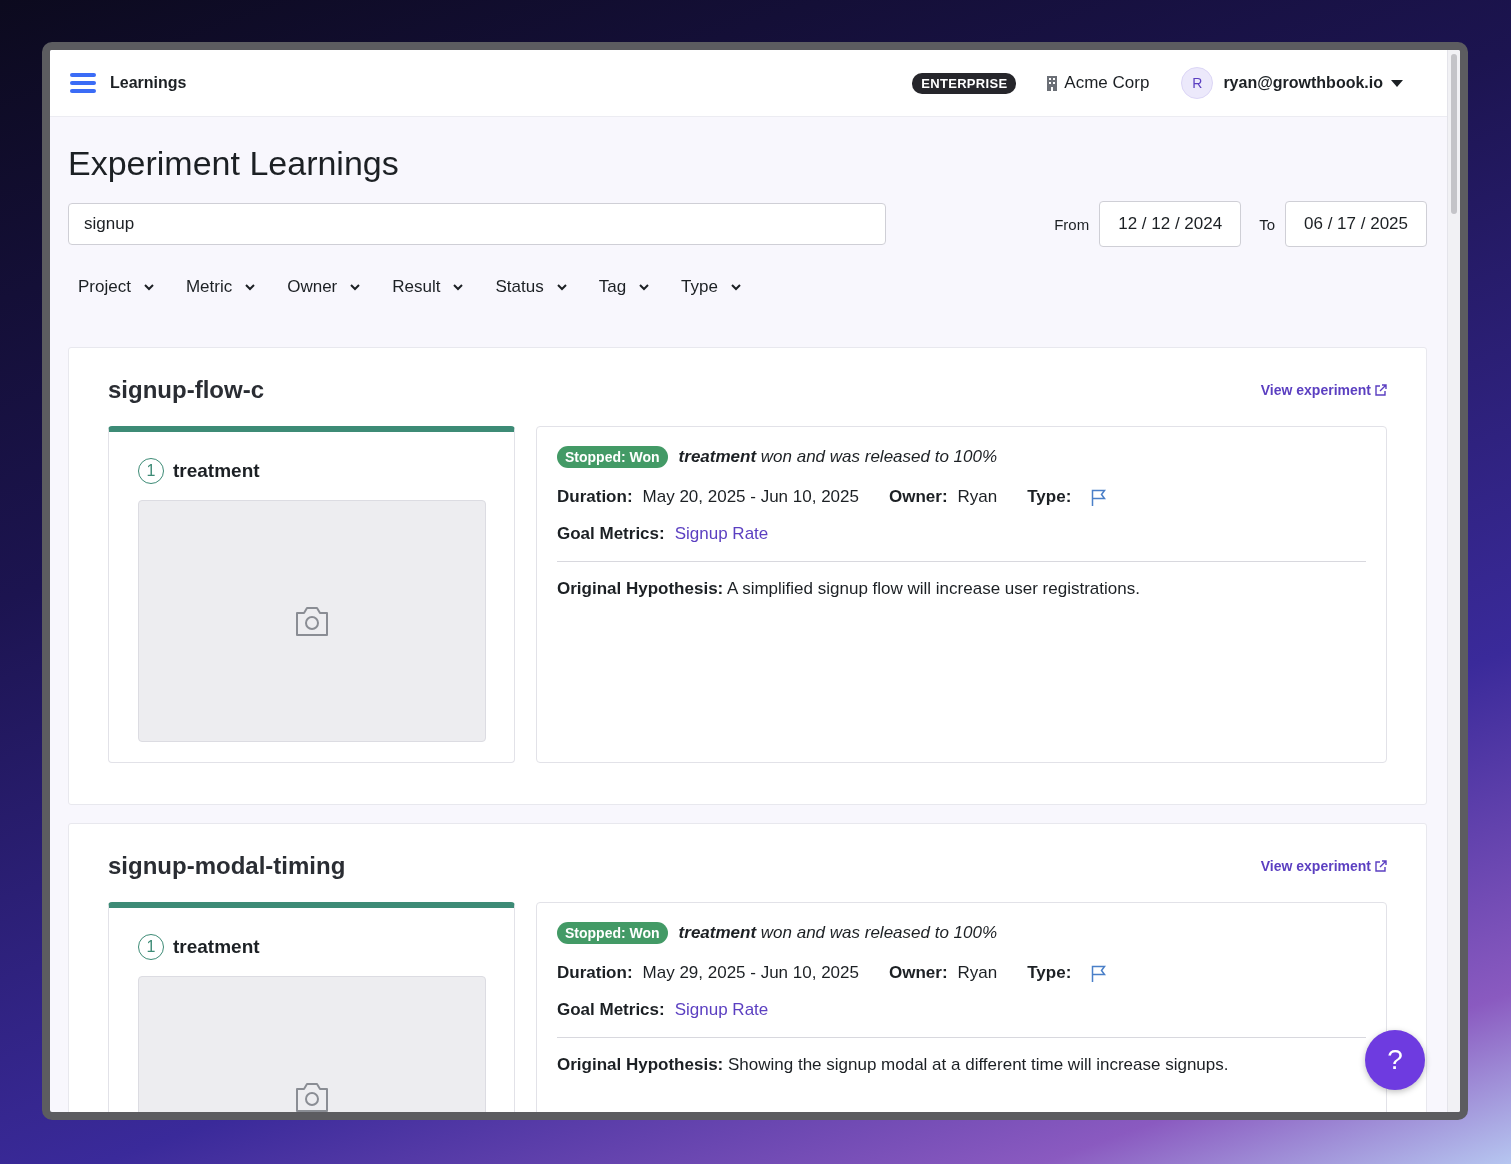 Image resolution: width=1511 pixels, height=1164 pixels. What do you see at coordinates (624, 287) in the screenshot?
I see `filter-dropdown: Tag` at bounding box center [624, 287].